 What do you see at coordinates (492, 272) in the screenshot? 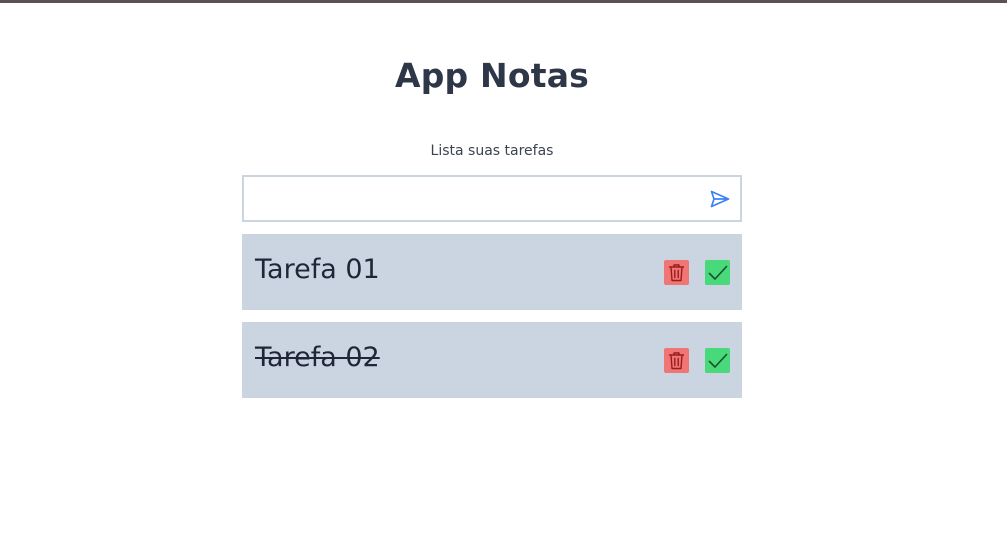
I see `task-item: Tarefa 01` at bounding box center [492, 272].